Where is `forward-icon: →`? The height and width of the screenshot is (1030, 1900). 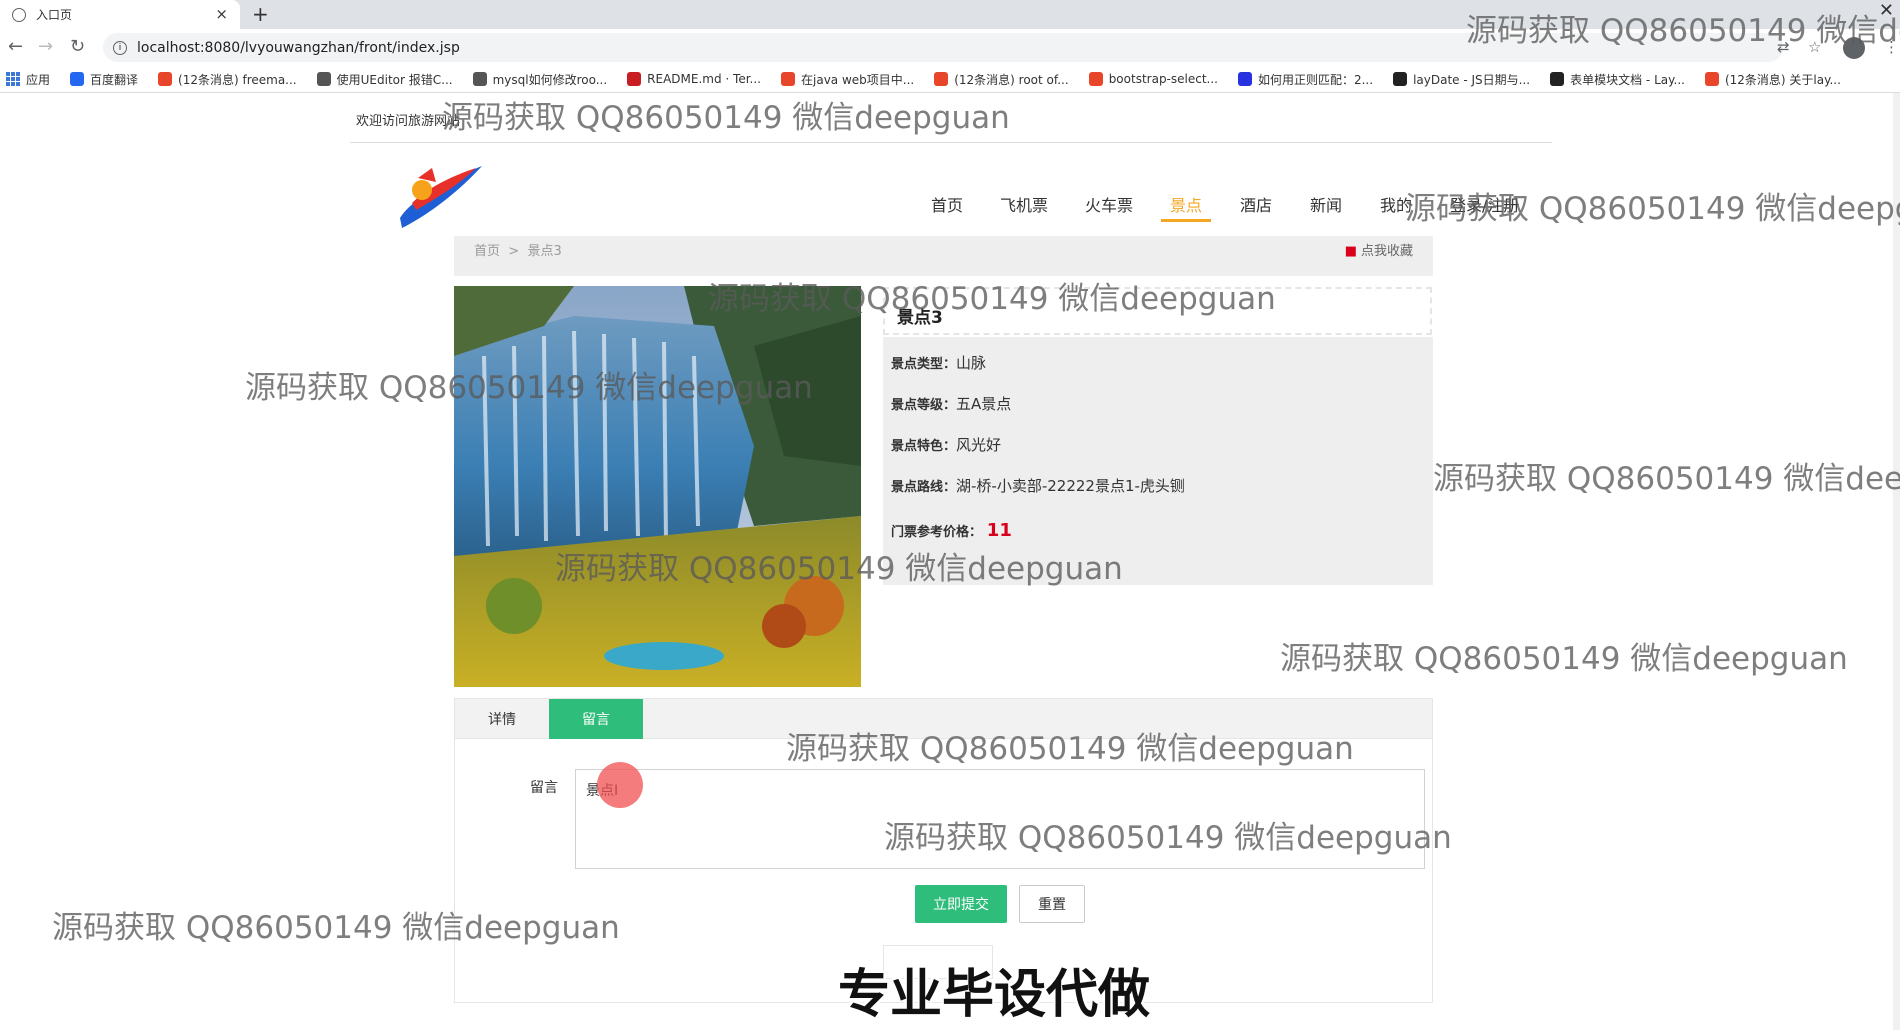 forward-icon: → is located at coordinates (45, 46).